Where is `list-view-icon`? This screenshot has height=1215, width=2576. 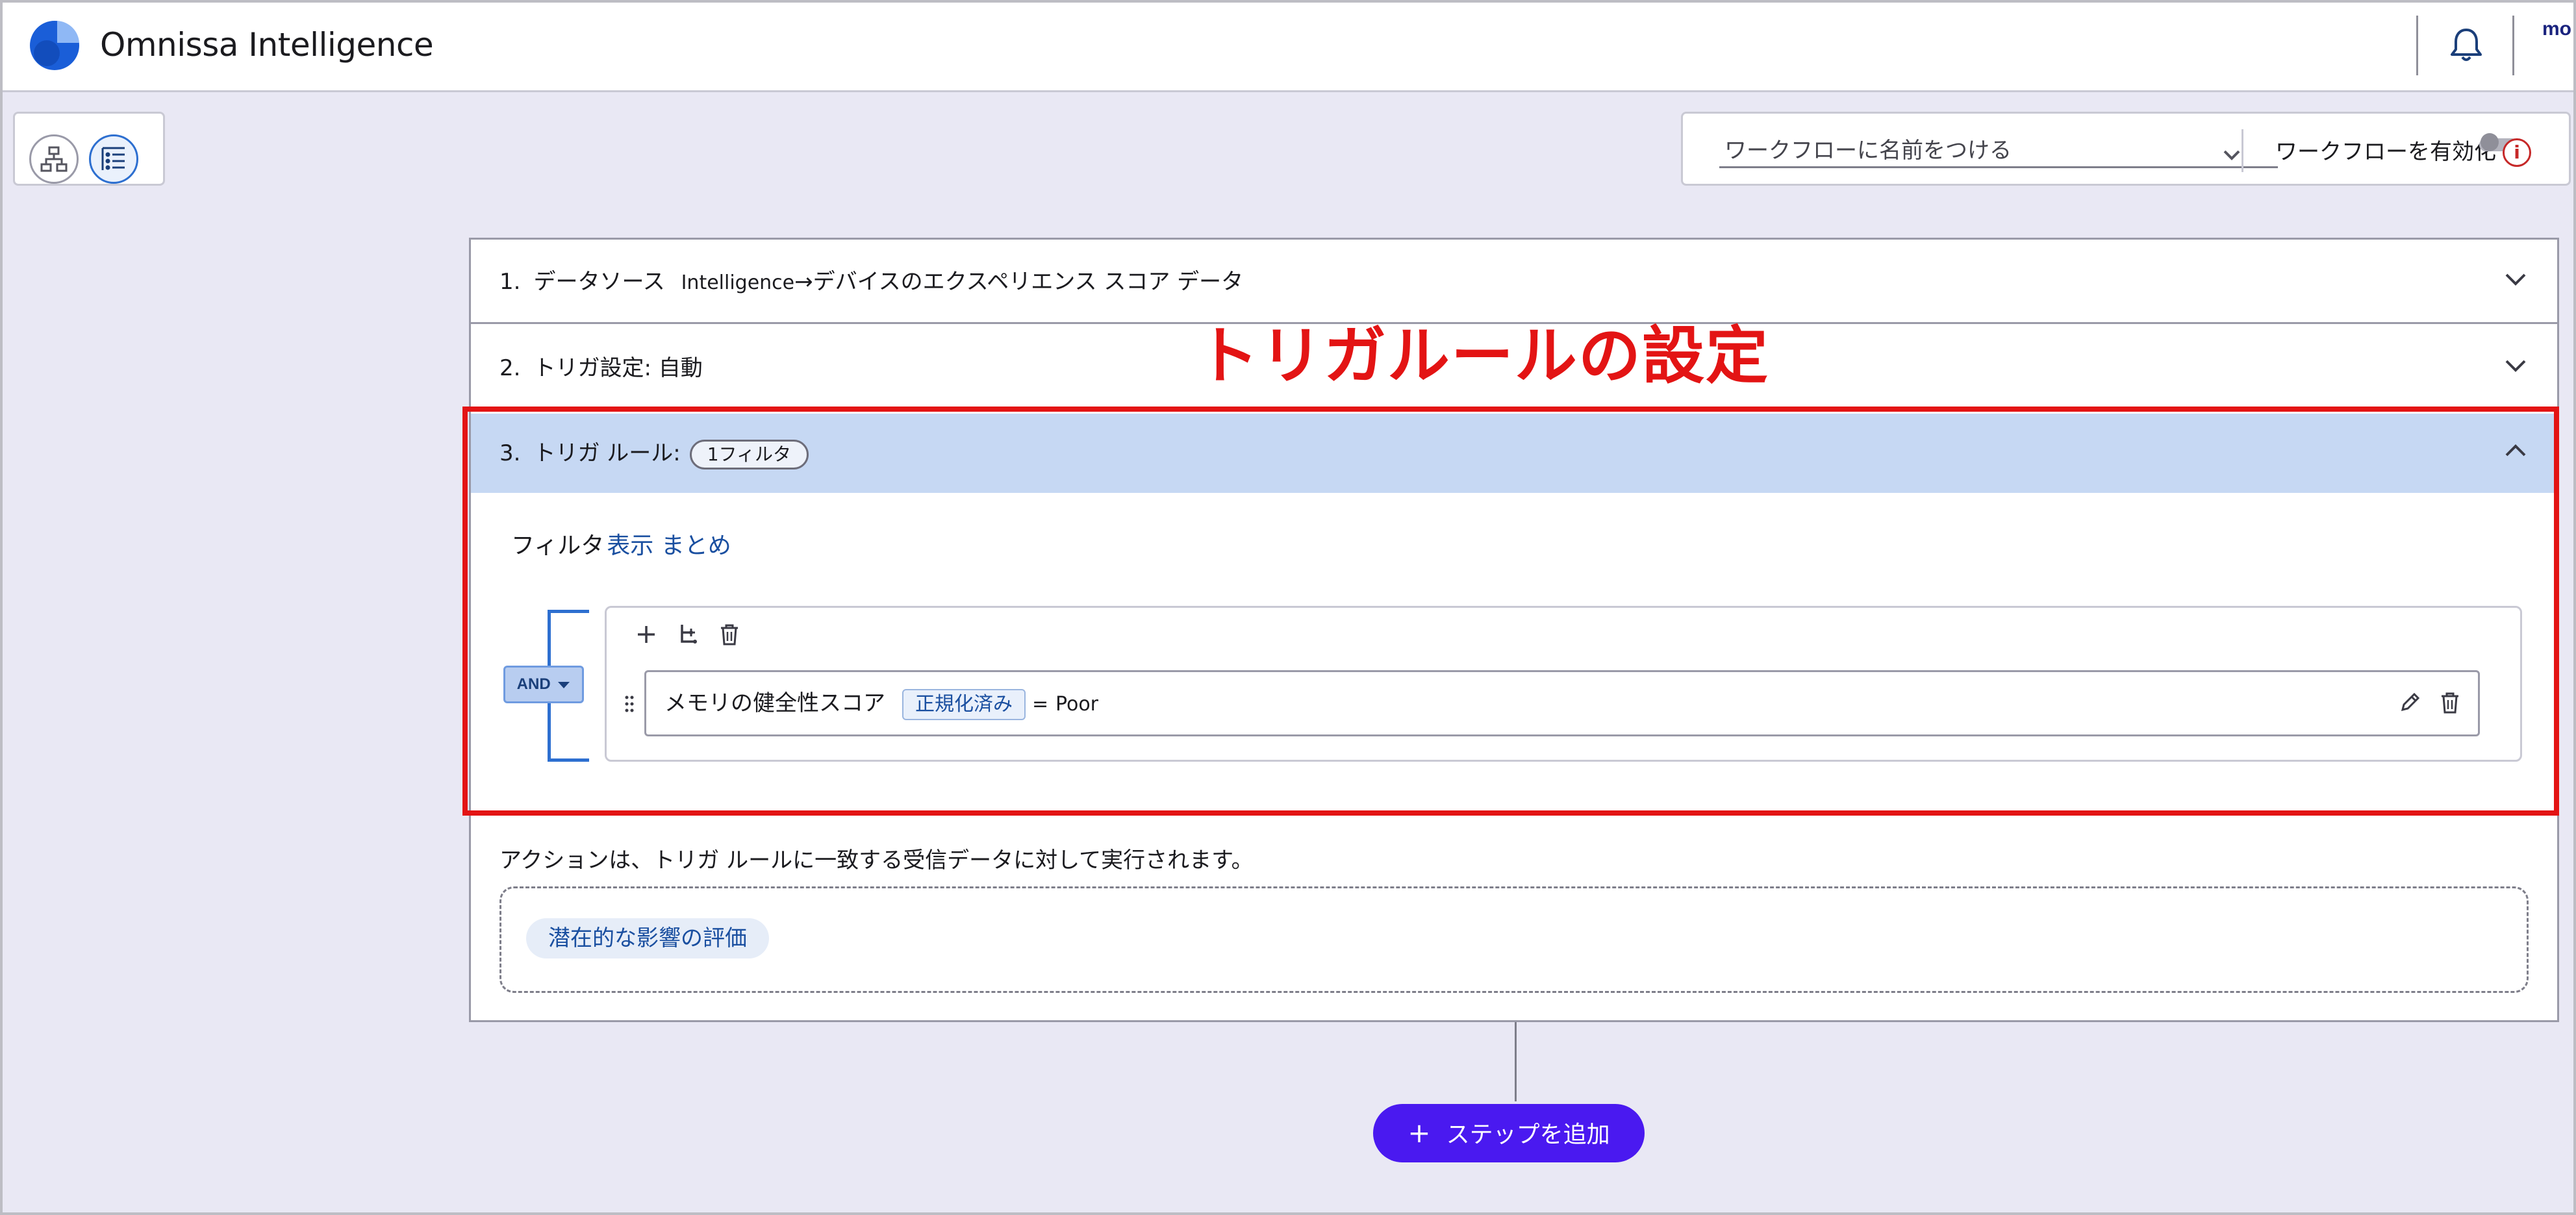 list-view-icon is located at coordinates (113, 158).